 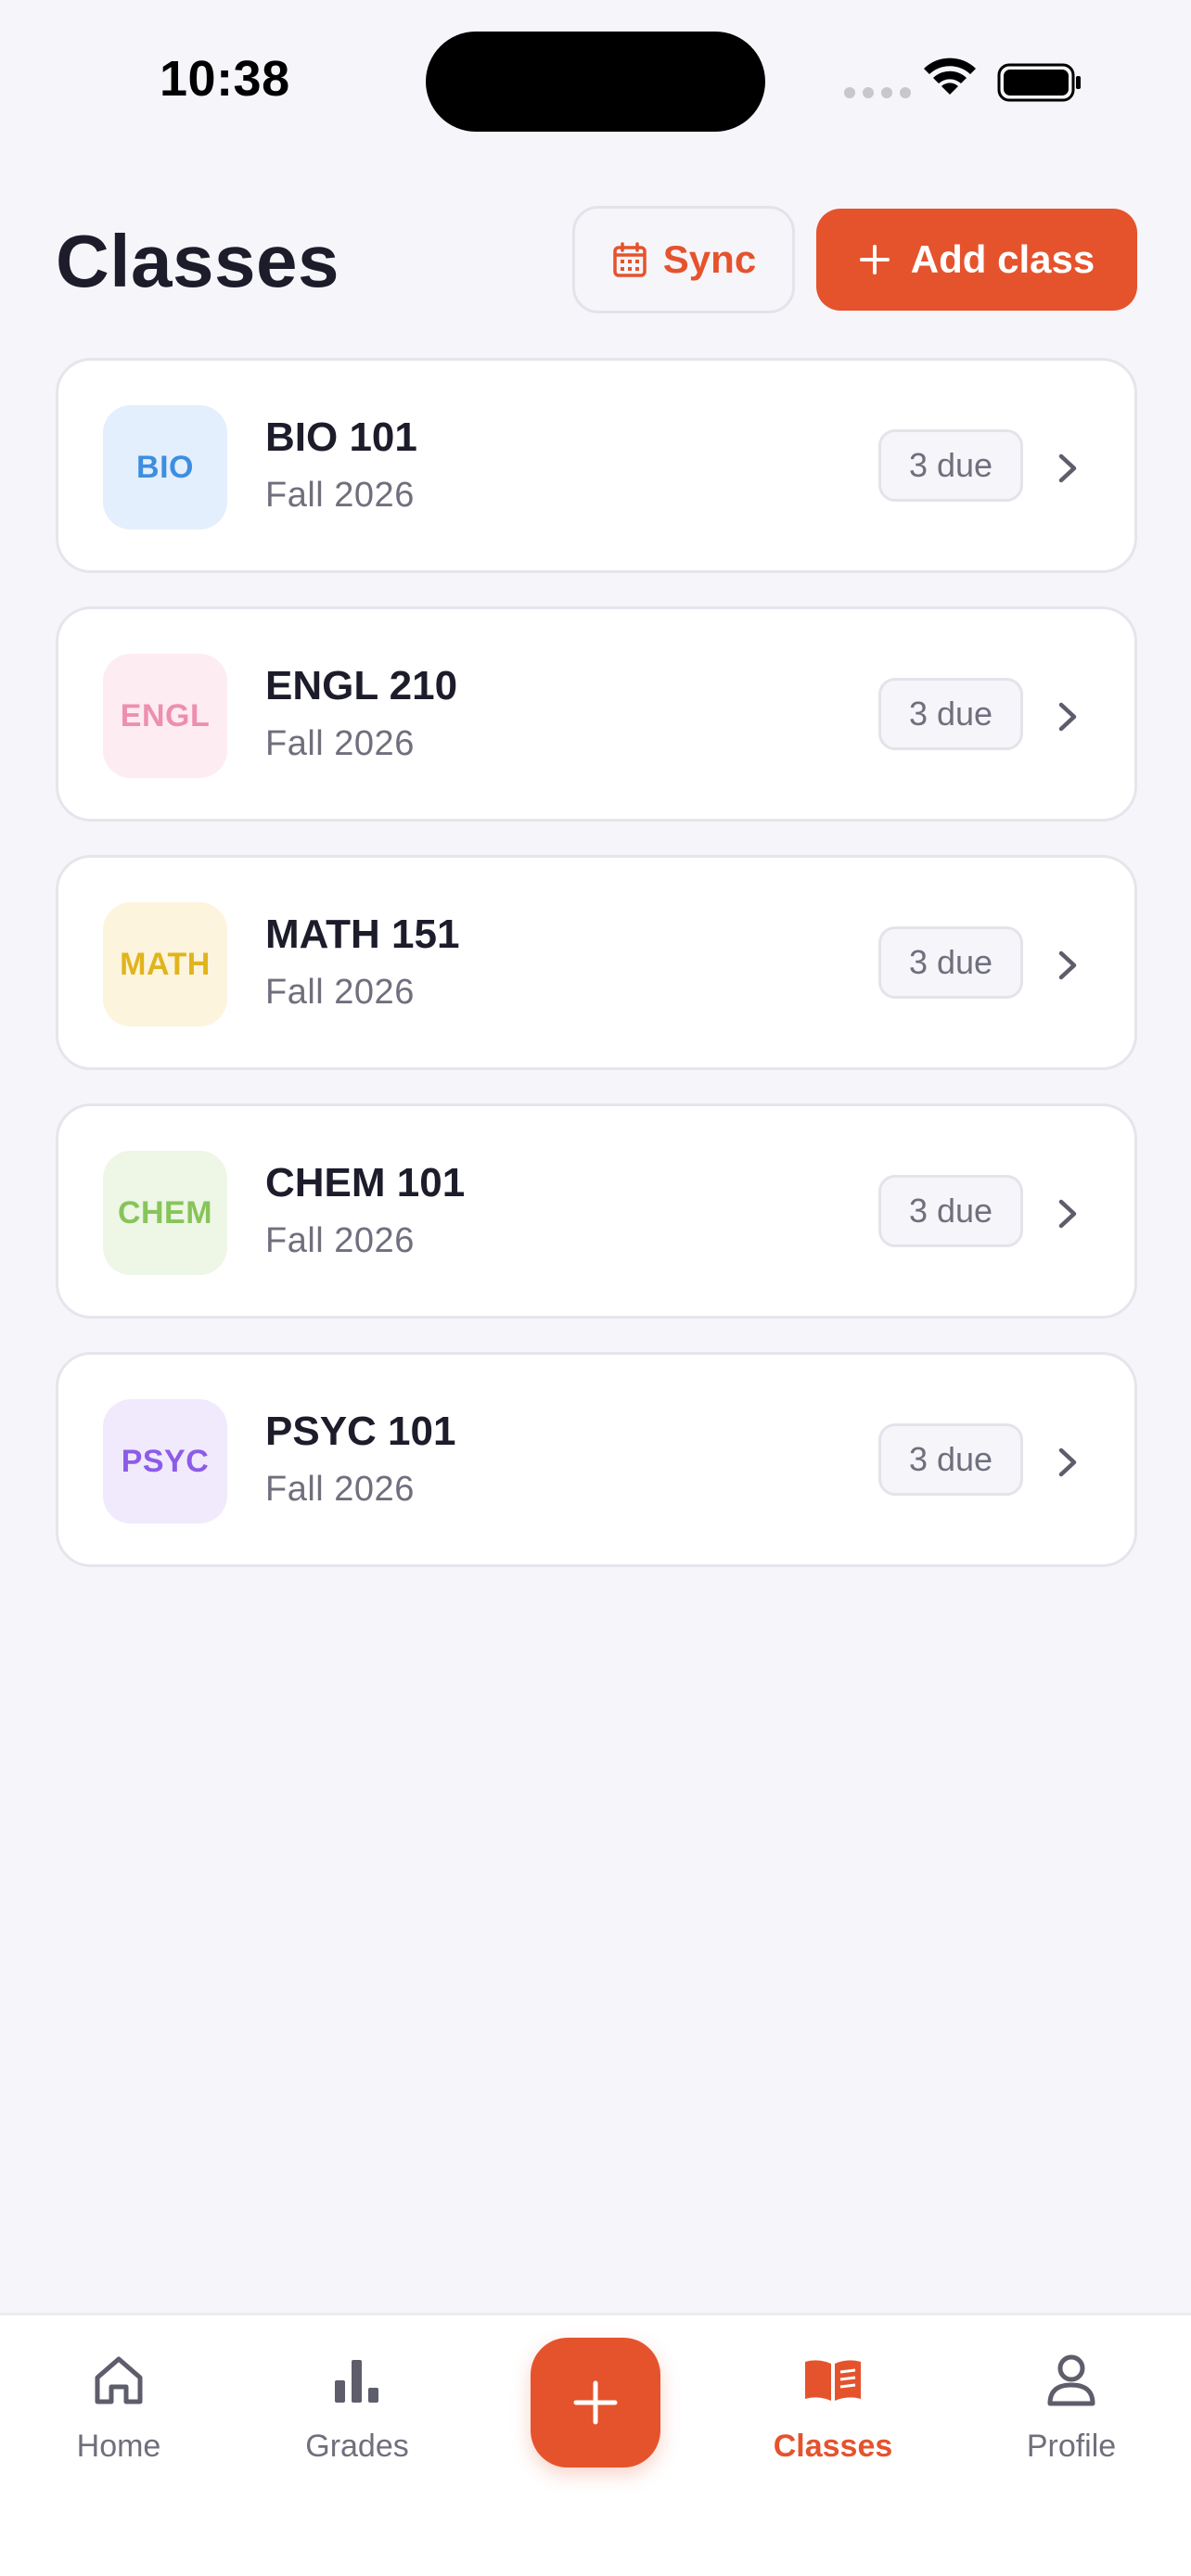 I want to click on sync-label: Sync, so click(x=709, y=259).